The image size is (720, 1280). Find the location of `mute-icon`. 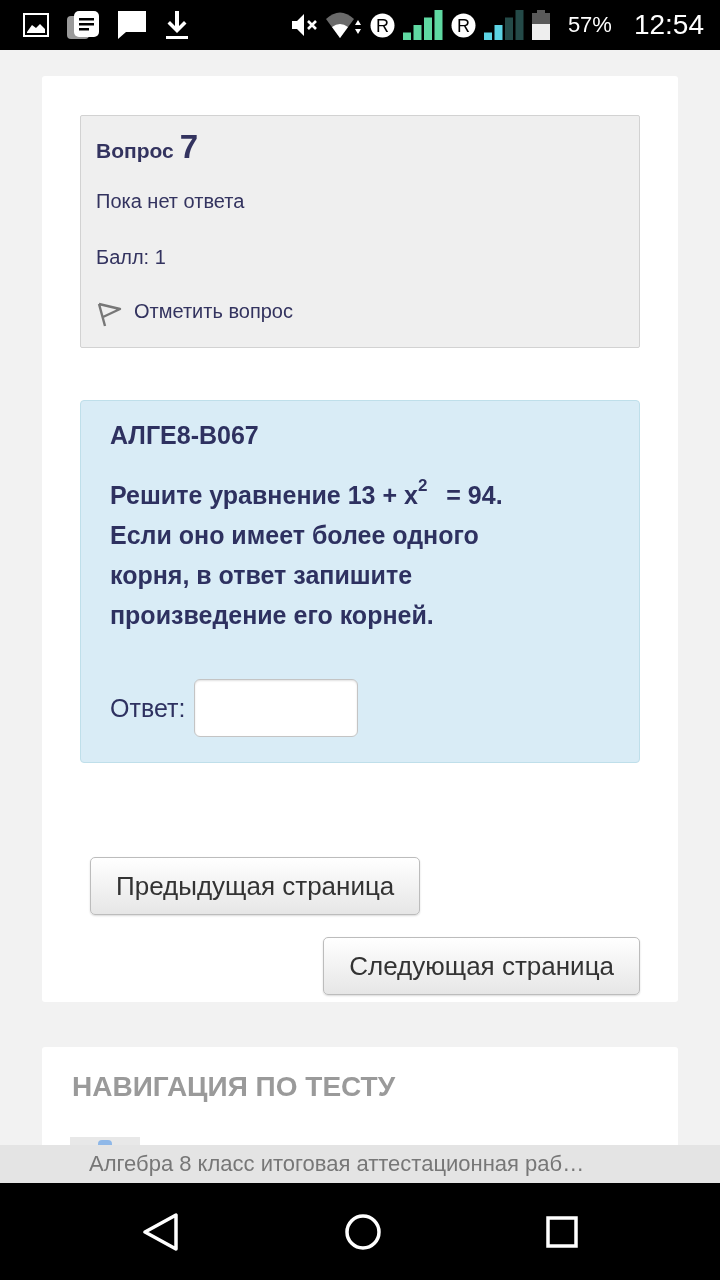

mute-icon is located at coordinates (304, 25).